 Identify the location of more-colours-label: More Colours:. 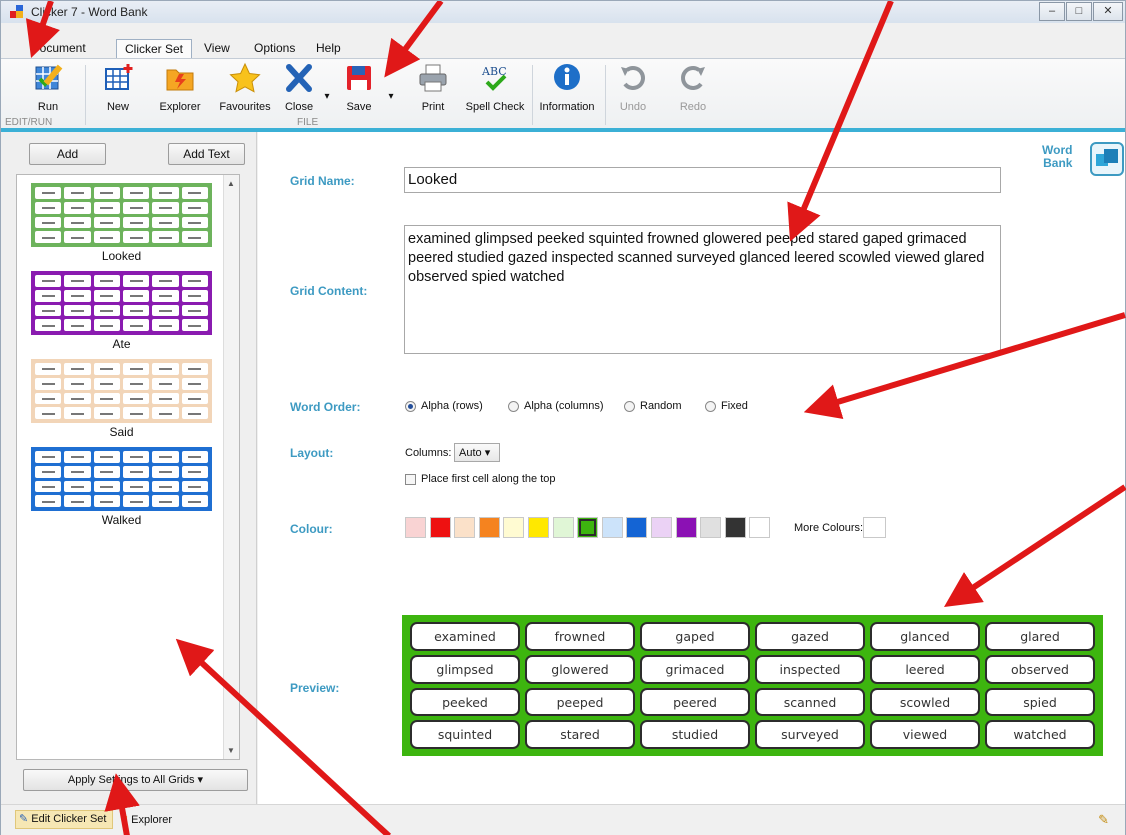
(829, 528).